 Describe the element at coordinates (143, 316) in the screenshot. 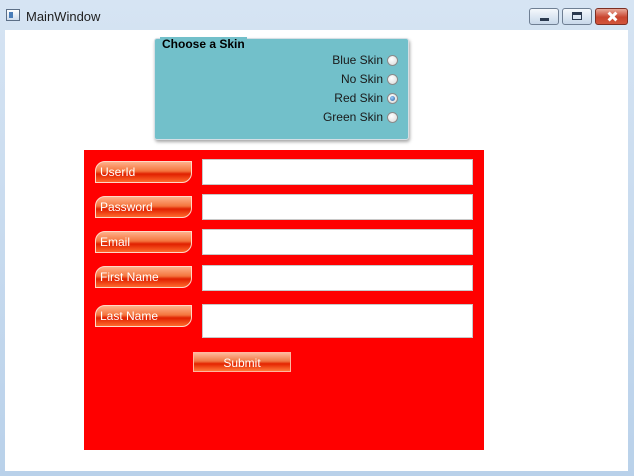

I see `last-name-label: Last Name` at that location.